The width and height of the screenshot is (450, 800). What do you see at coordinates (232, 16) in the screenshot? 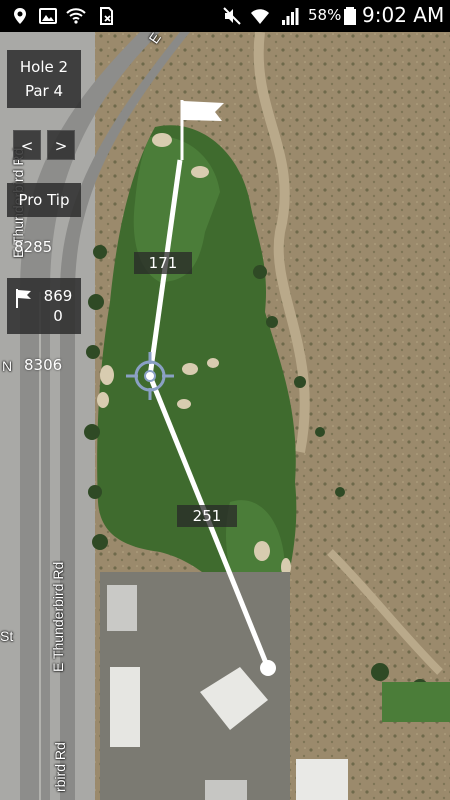
I see `mute-icon` at bounding box center [232, 16].